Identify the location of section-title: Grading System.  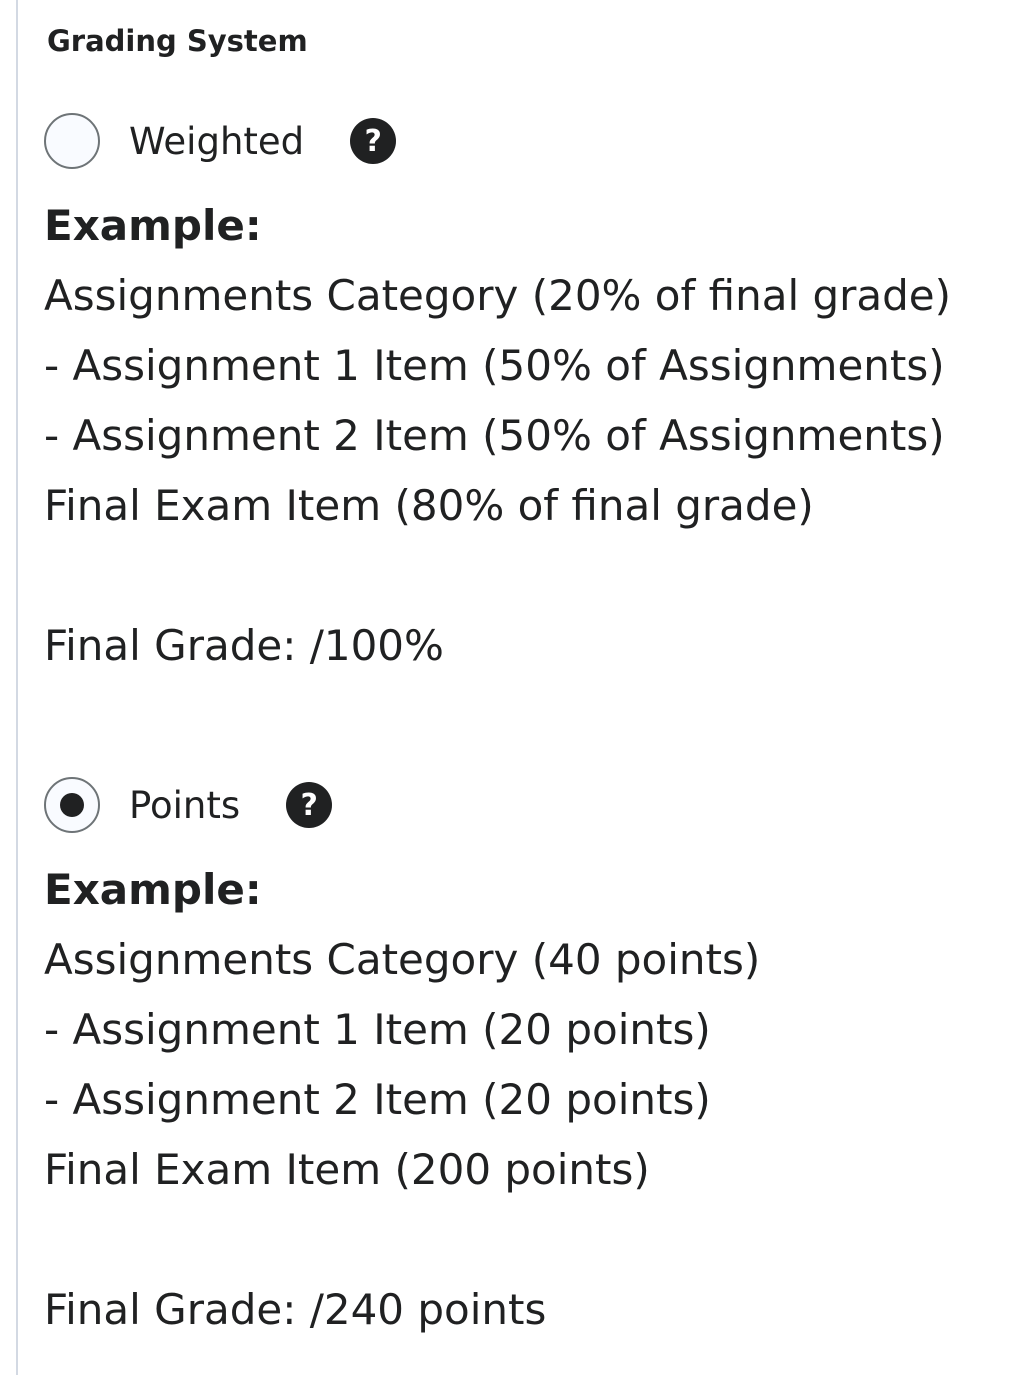
(177, 41).